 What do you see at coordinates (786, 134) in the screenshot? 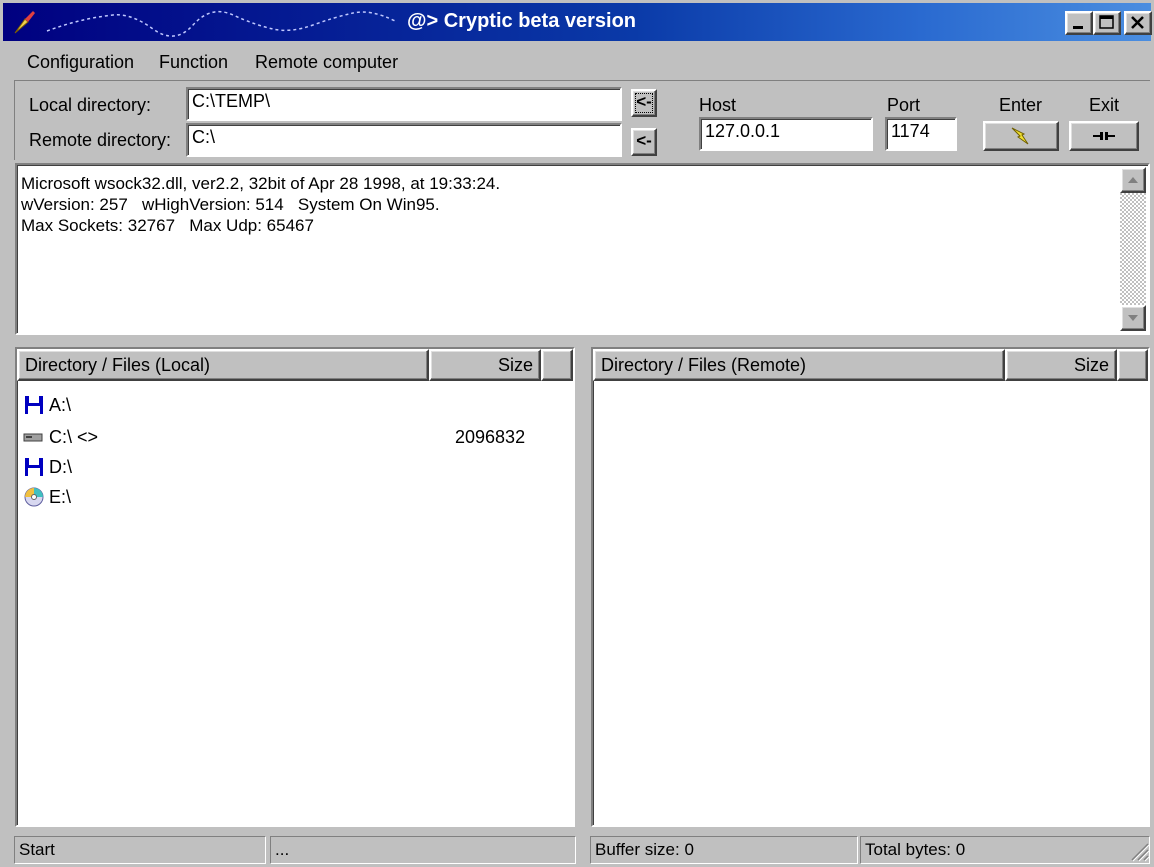
I see `host-field: 127.0.0.1` at bounding box center [786, 134].